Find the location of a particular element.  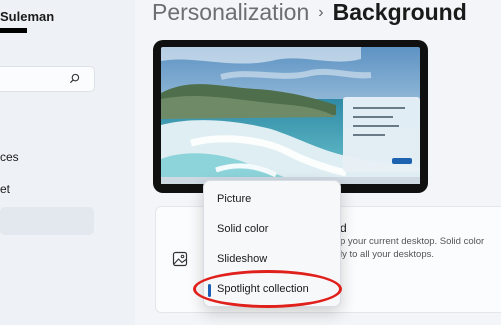

selected-indicator is located at coordinates (209, 290).